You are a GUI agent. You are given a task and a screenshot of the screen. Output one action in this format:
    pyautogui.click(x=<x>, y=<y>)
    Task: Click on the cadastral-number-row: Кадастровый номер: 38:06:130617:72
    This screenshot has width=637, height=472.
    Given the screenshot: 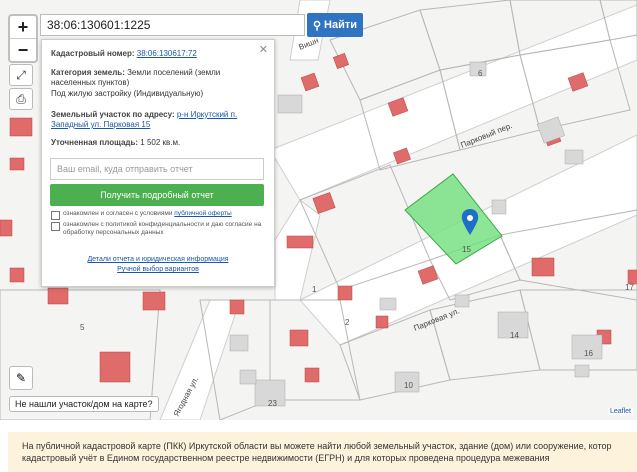 What is the action you would take?
    pyautogui.click(x=158, y=54)
    